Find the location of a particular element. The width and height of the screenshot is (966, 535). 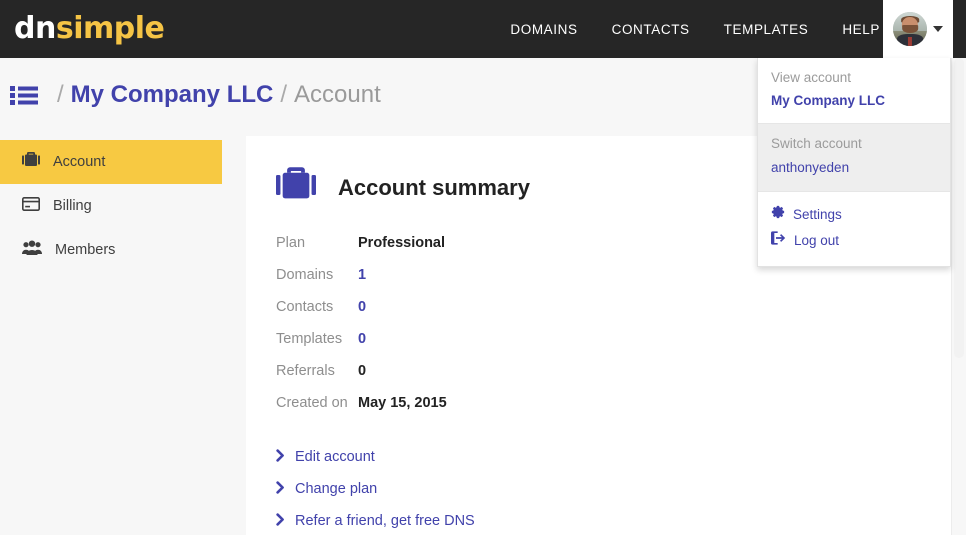

sidebar-item-members: Members is located at coordinates (111, 250).